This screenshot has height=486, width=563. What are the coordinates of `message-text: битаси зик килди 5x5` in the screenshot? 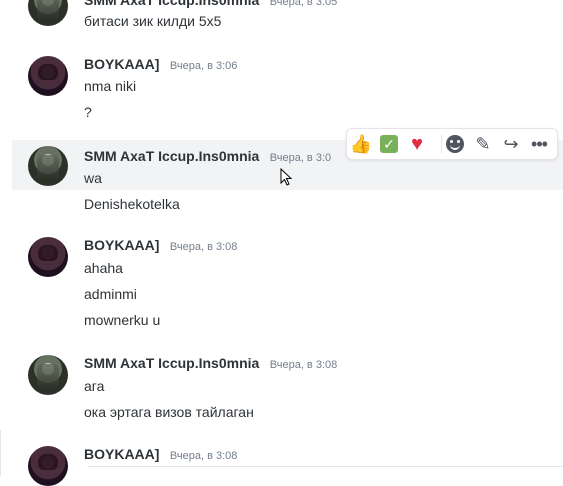 It's located at (153, 21).